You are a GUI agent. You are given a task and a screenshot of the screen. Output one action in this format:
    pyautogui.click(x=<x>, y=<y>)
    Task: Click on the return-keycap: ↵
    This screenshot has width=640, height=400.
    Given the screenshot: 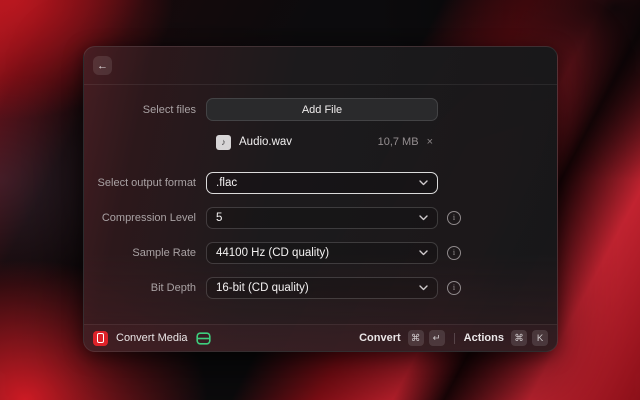 What is the action you would take?
    pyautogui.click(x=436, y=338)
    